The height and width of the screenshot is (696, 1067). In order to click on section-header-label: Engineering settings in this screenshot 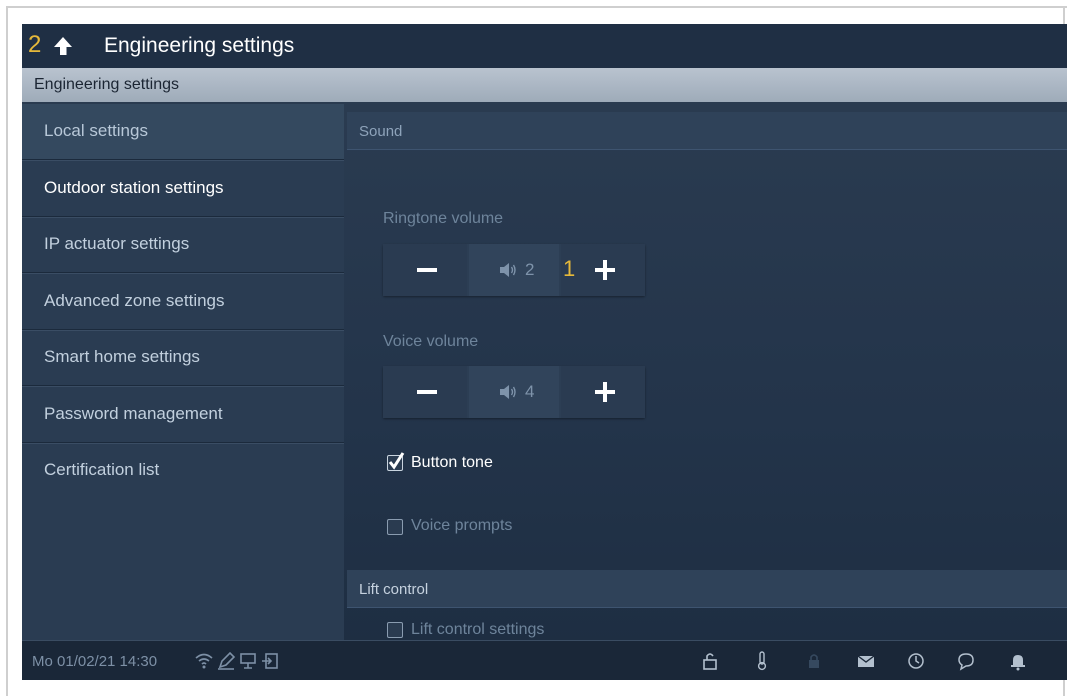, I will do `click(106, 84)`.